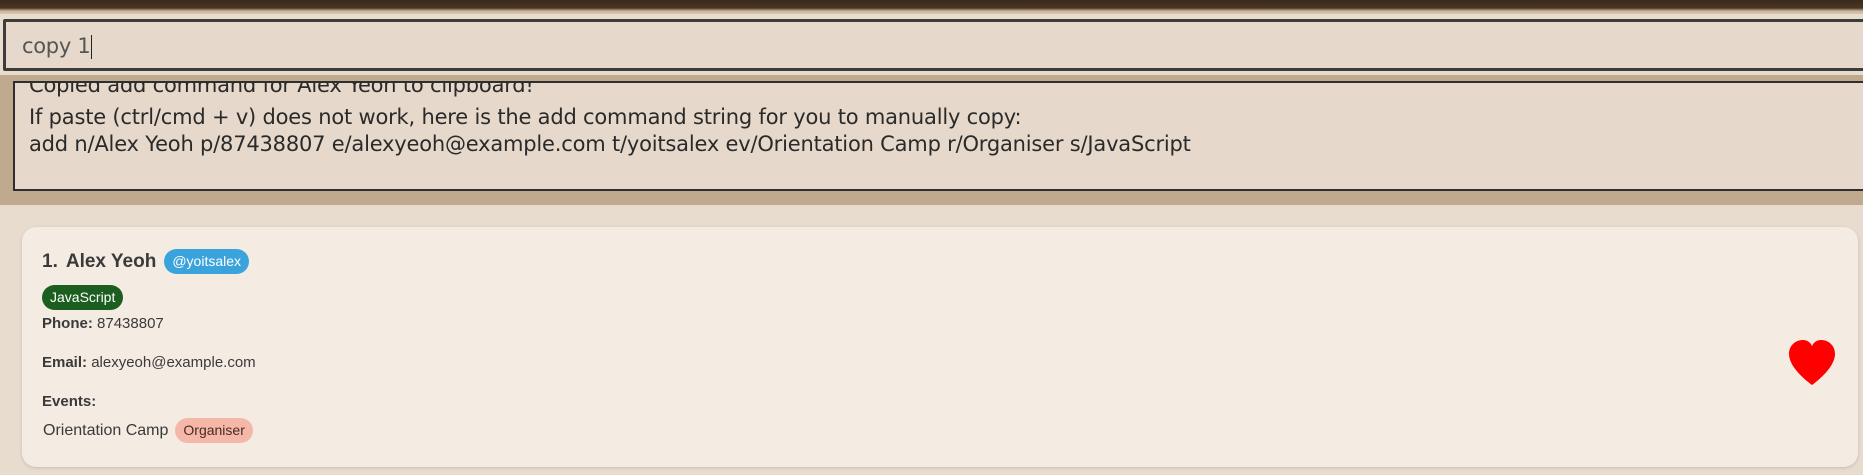 Image resolution: width=1863 pixels, height=475 pixels. I want to click on phone-field: Phone: 87438807, so click(103, 323).